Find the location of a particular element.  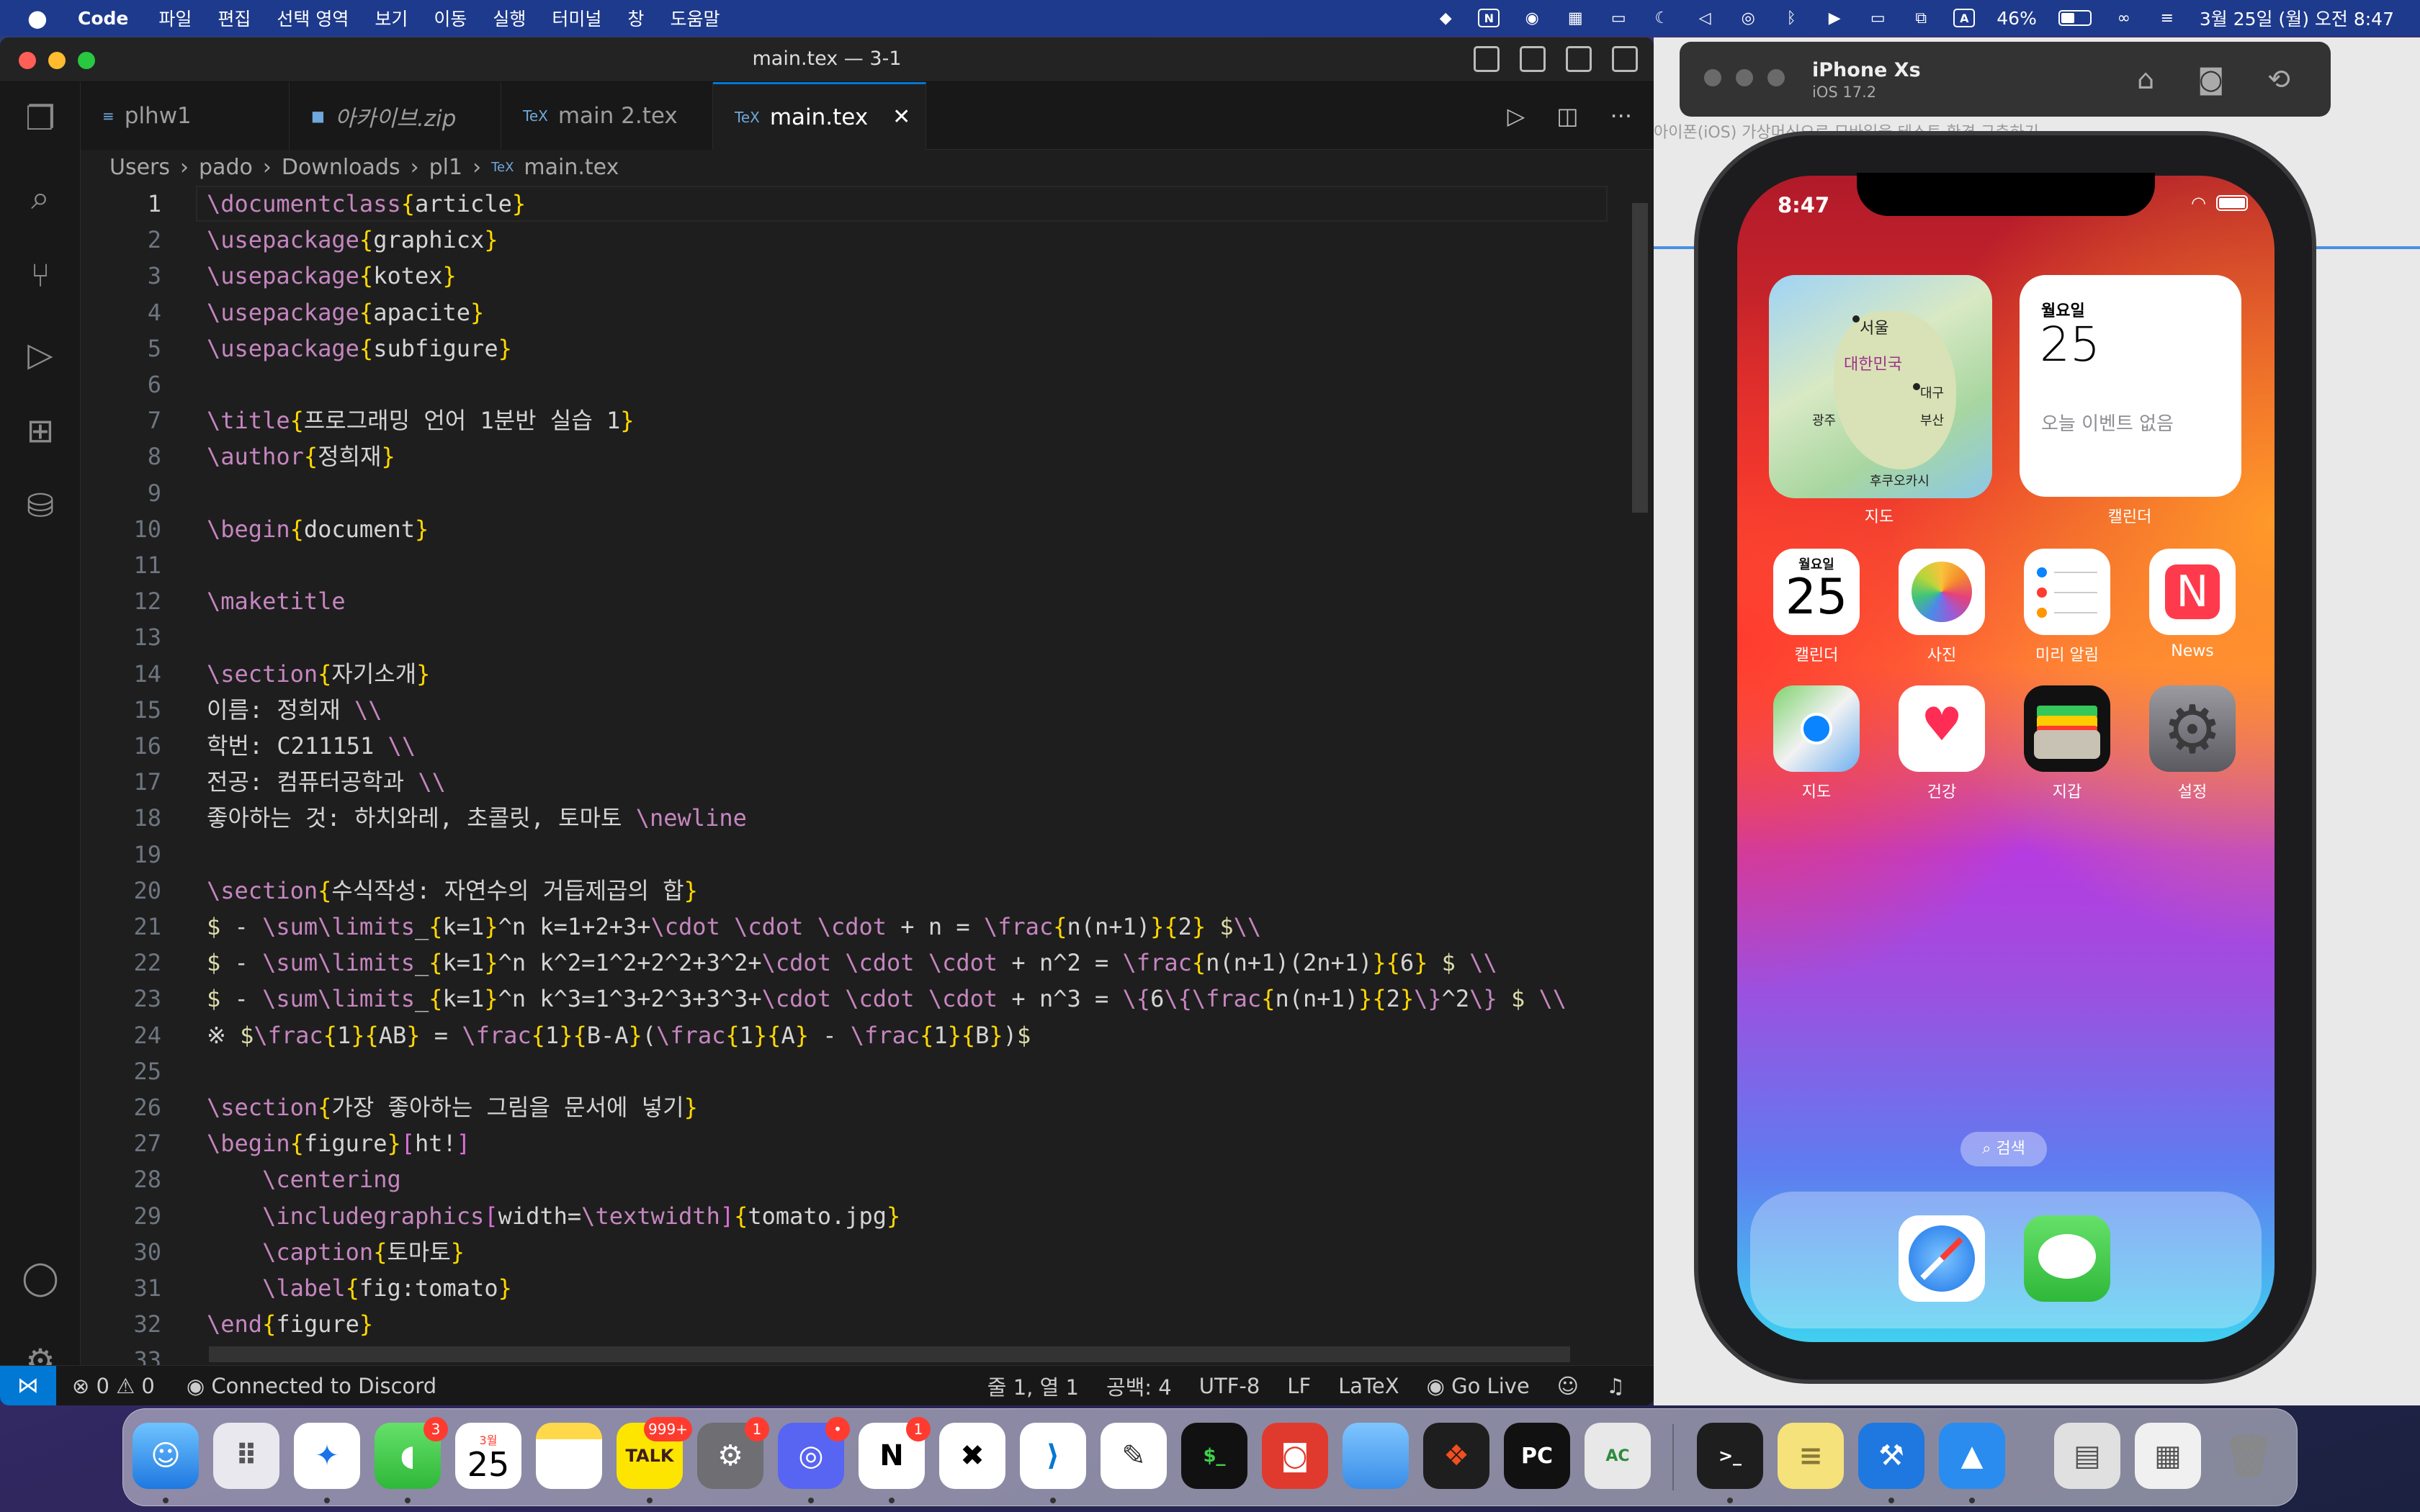

code-line: 31 \label{fig:tomato} is located at coordinates (855, 1288).